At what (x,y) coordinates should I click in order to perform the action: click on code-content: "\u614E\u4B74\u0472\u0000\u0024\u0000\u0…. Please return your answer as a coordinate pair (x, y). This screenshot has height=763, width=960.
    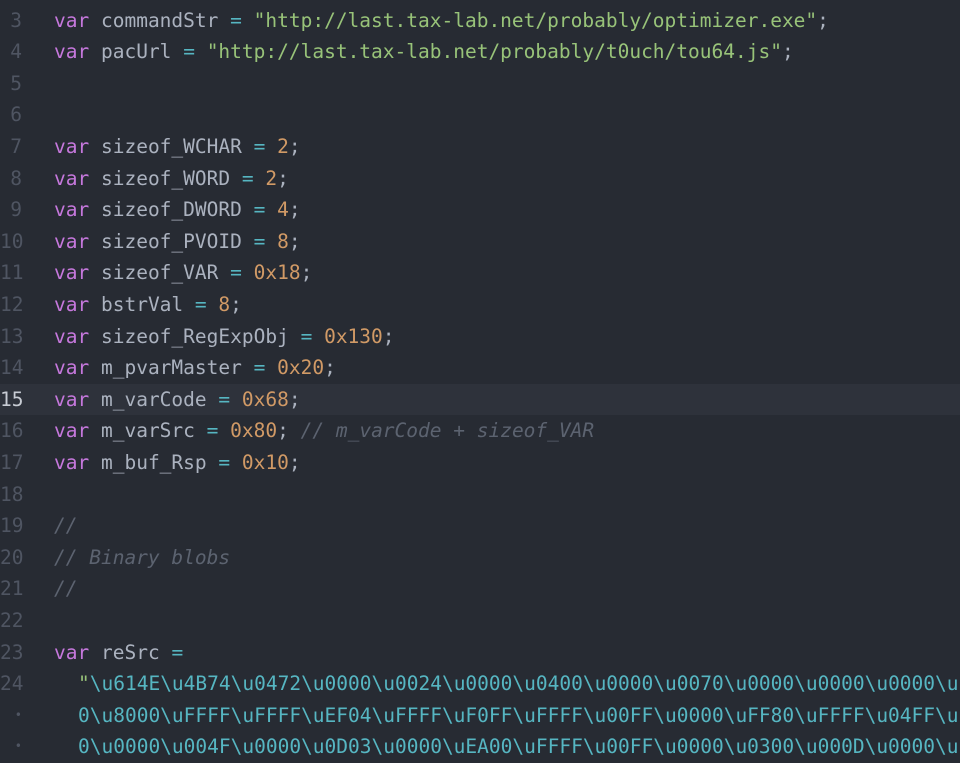
    Looking at the image, I should click on (519, 684).